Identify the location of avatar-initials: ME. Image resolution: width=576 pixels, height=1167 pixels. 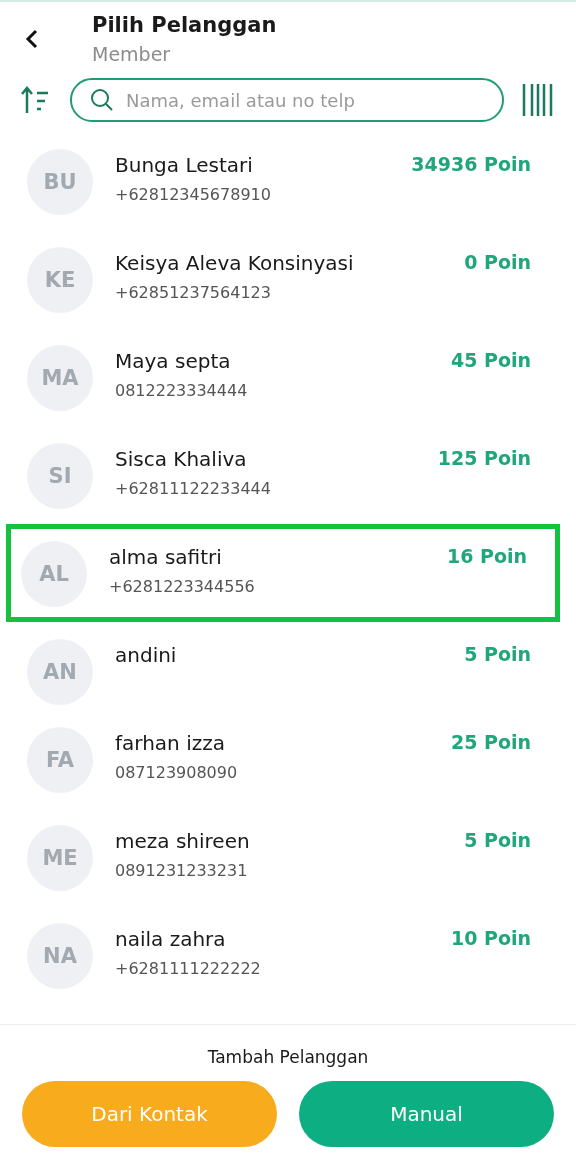
(60, 858).